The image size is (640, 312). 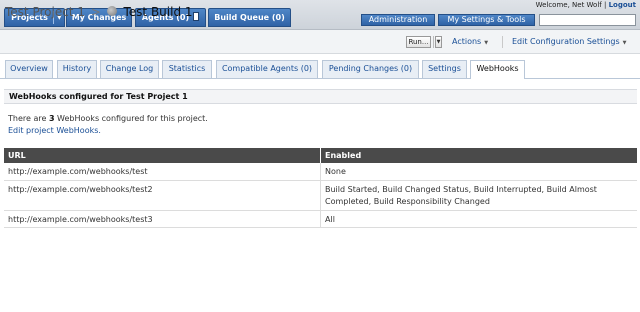 What do you see at coordinates (587, 20) in the screenshot?
I see `search-input` at bounding box center [587, 20].